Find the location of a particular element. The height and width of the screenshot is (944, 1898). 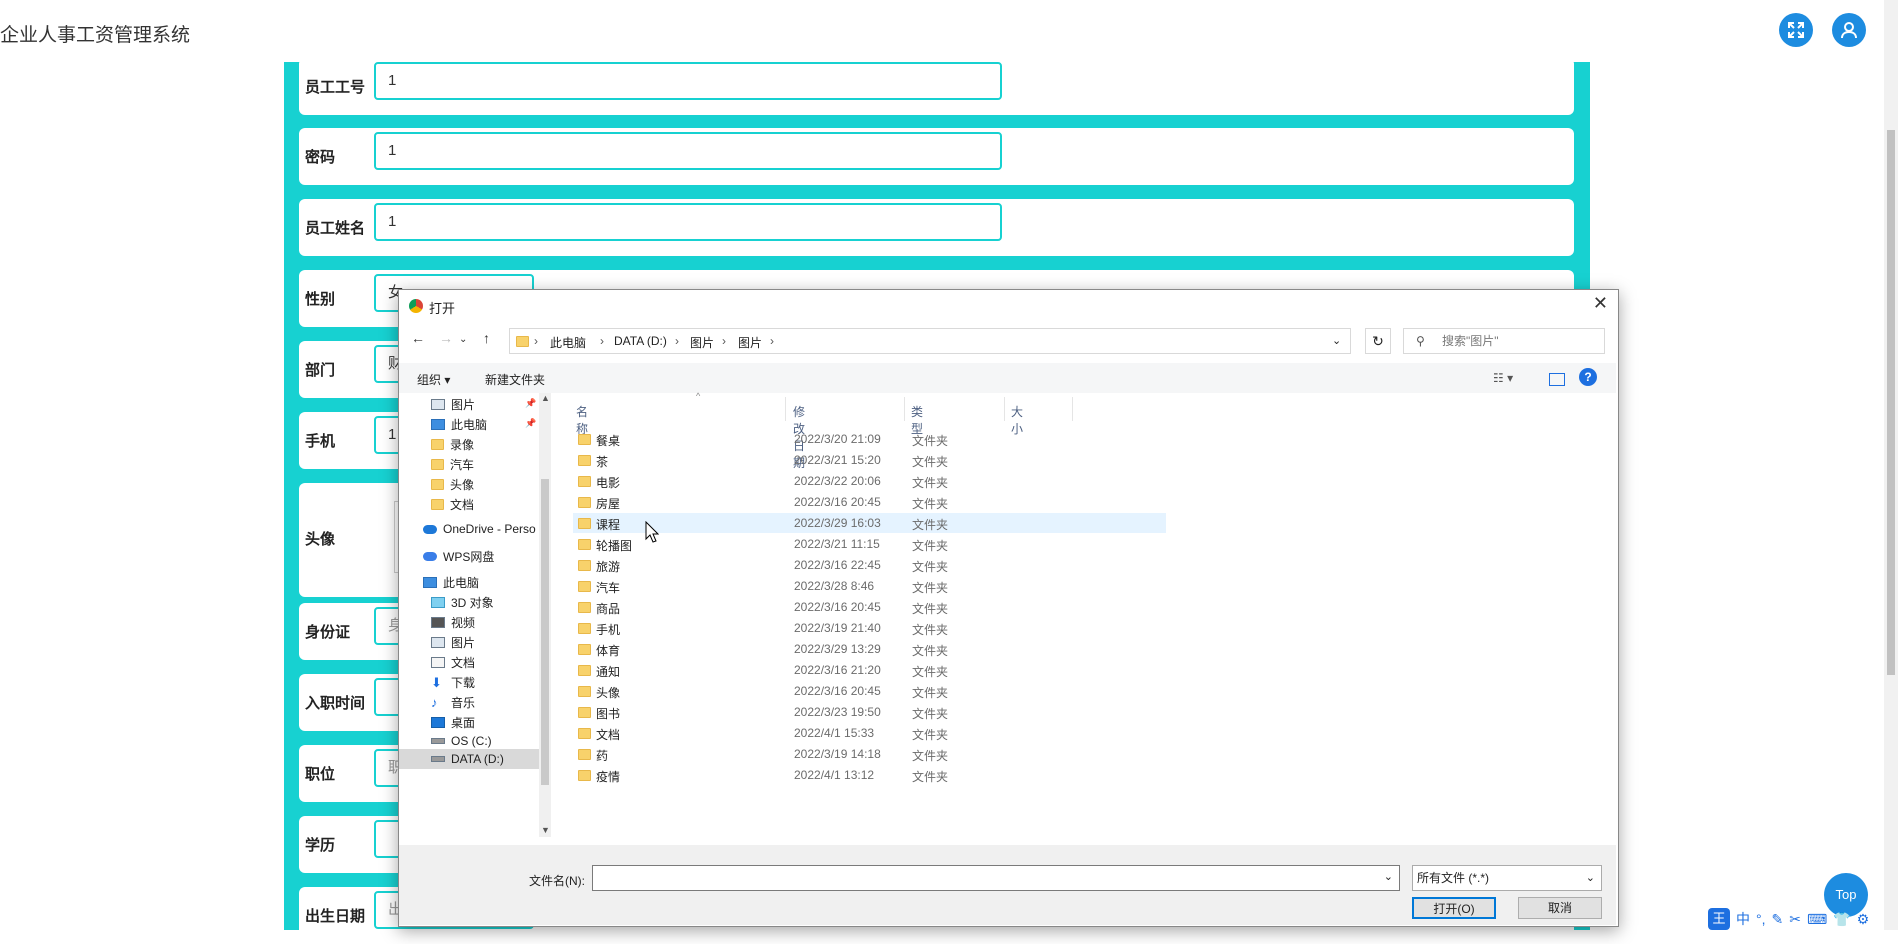

tree-item: 录像 is located at coordinates (452, 444).